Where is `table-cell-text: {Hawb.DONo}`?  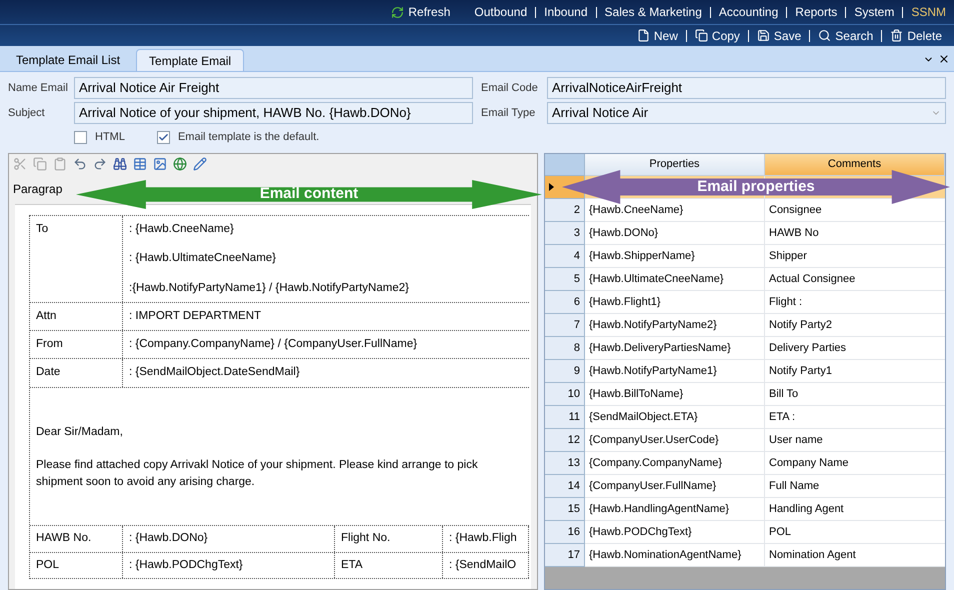 table-cell-text: {Hawb.DONo} is located at coordinates (623, 233).